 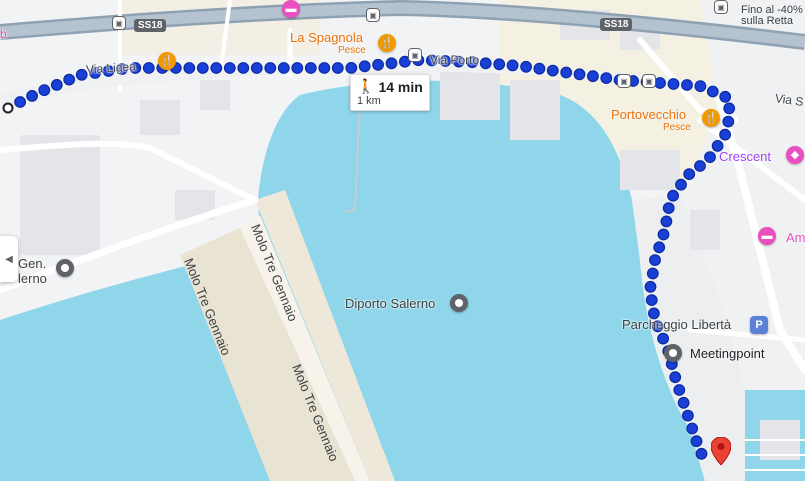 What do you see at coordinates (677, 127) in the screenshot?
I see `poi-portovecchio-category: Pesce` at bounding box center [677, 127].